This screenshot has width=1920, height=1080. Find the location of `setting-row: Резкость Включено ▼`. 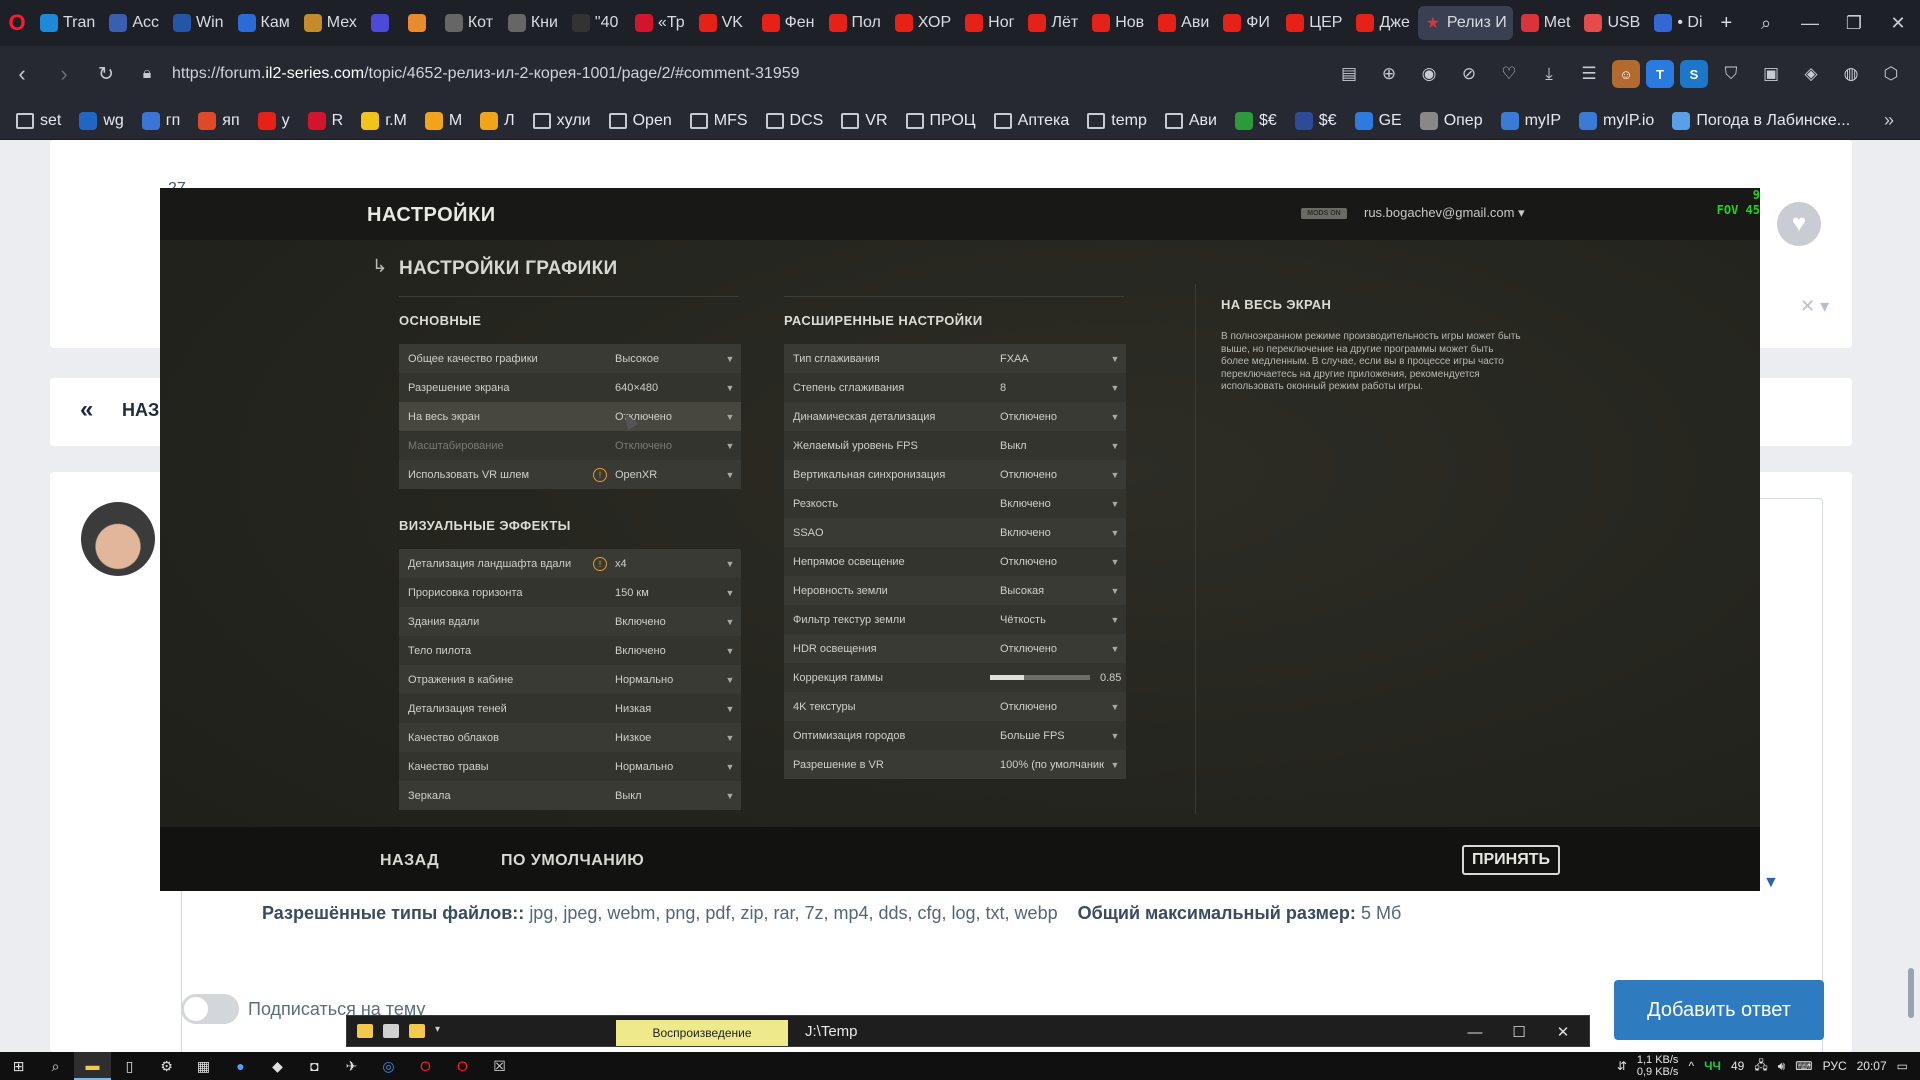

setting-row: Резкость Включено ▼ is located at coordinates (955, 503).